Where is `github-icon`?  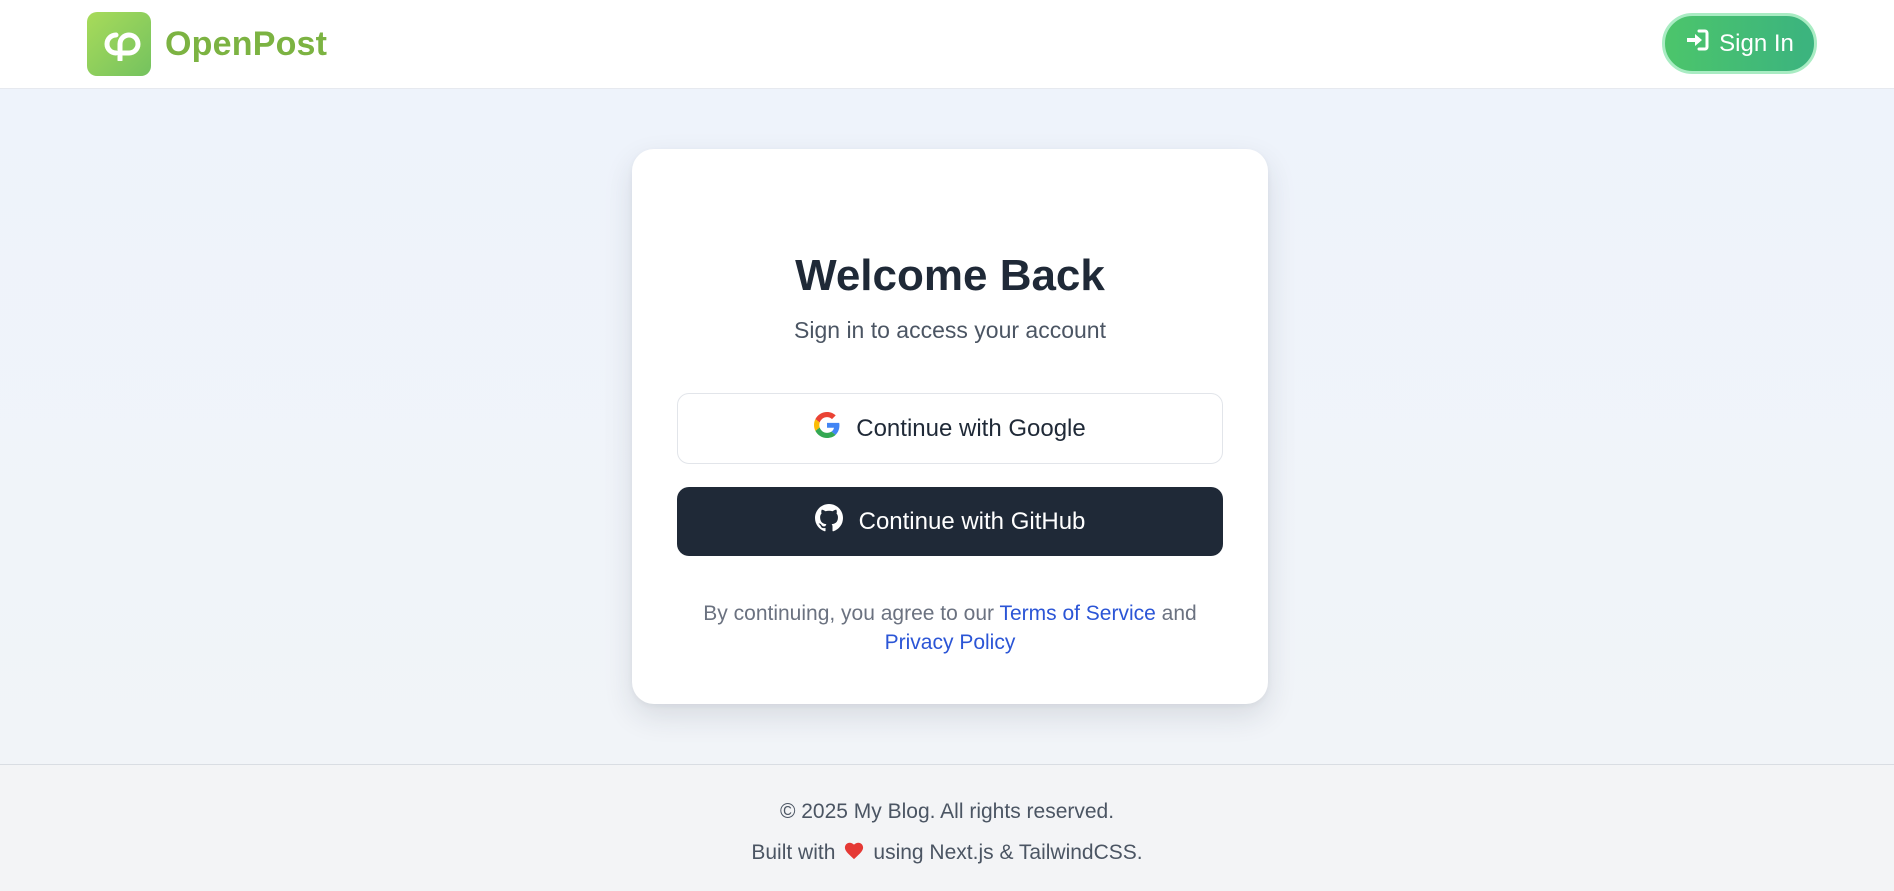
github-icon is located at coordinates (828, 521).